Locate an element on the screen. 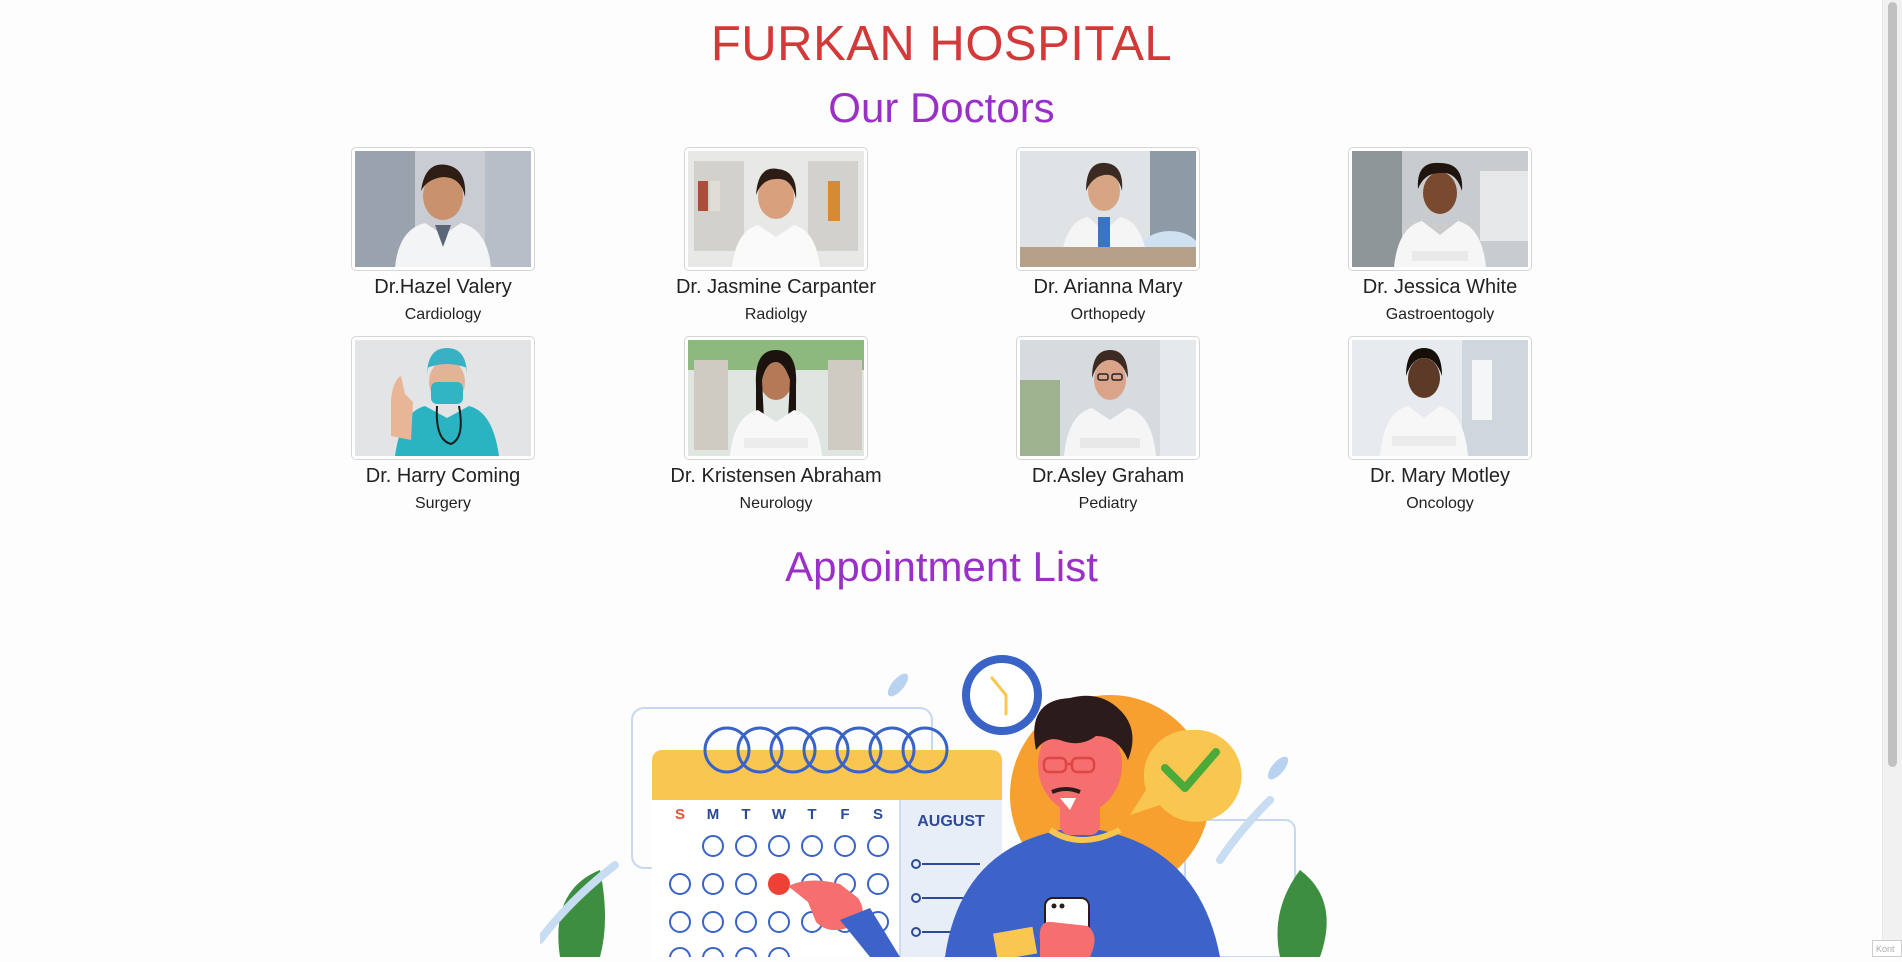 The width and height of the screenshot is (1902, 962). doctor-card: Dr. Jasmine Carpanter Radiolgy is located at coordinates (776, 236).